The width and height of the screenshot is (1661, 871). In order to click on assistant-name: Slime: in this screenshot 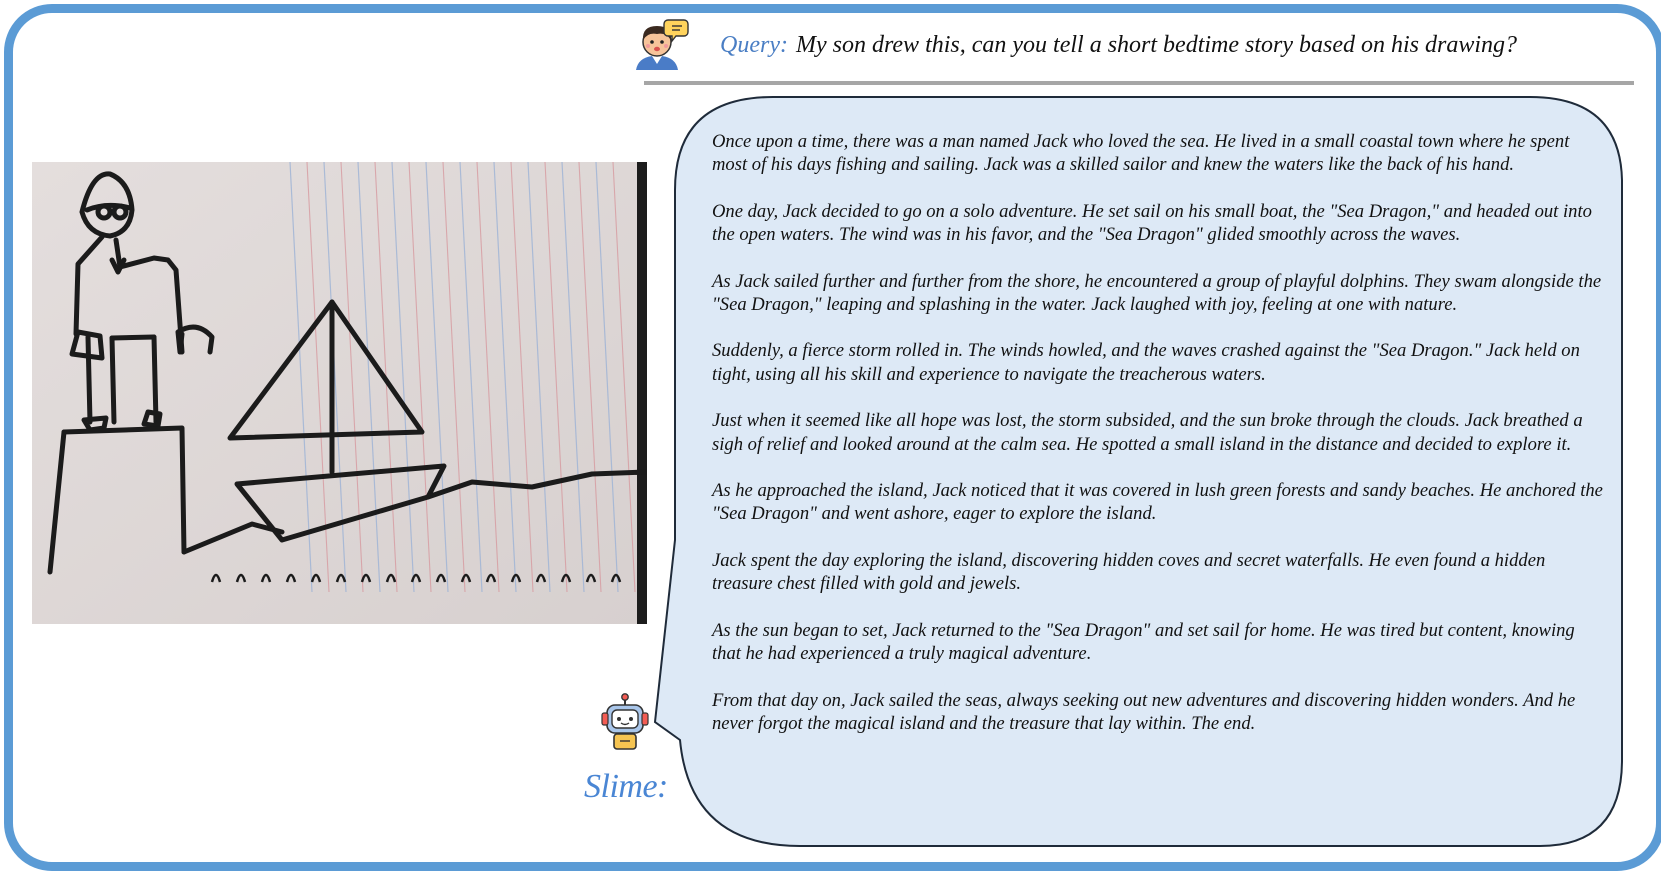, I will do `click(626, 786)`.